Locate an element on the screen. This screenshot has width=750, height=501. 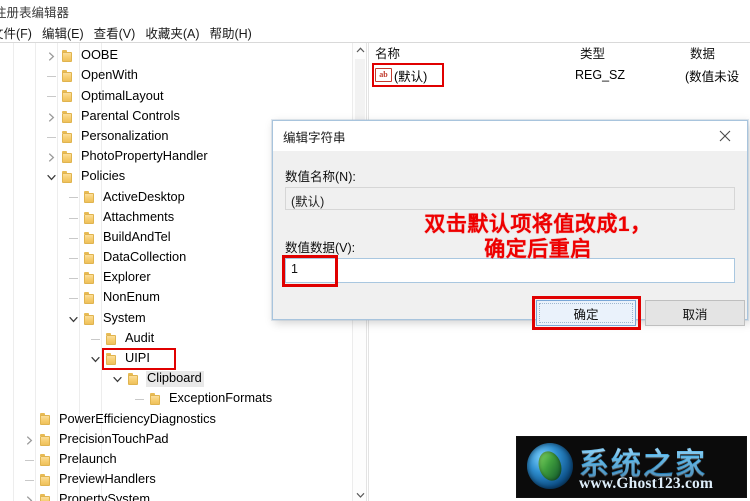
tree-item-label: Clipboard is located at coordinates (175, 378).